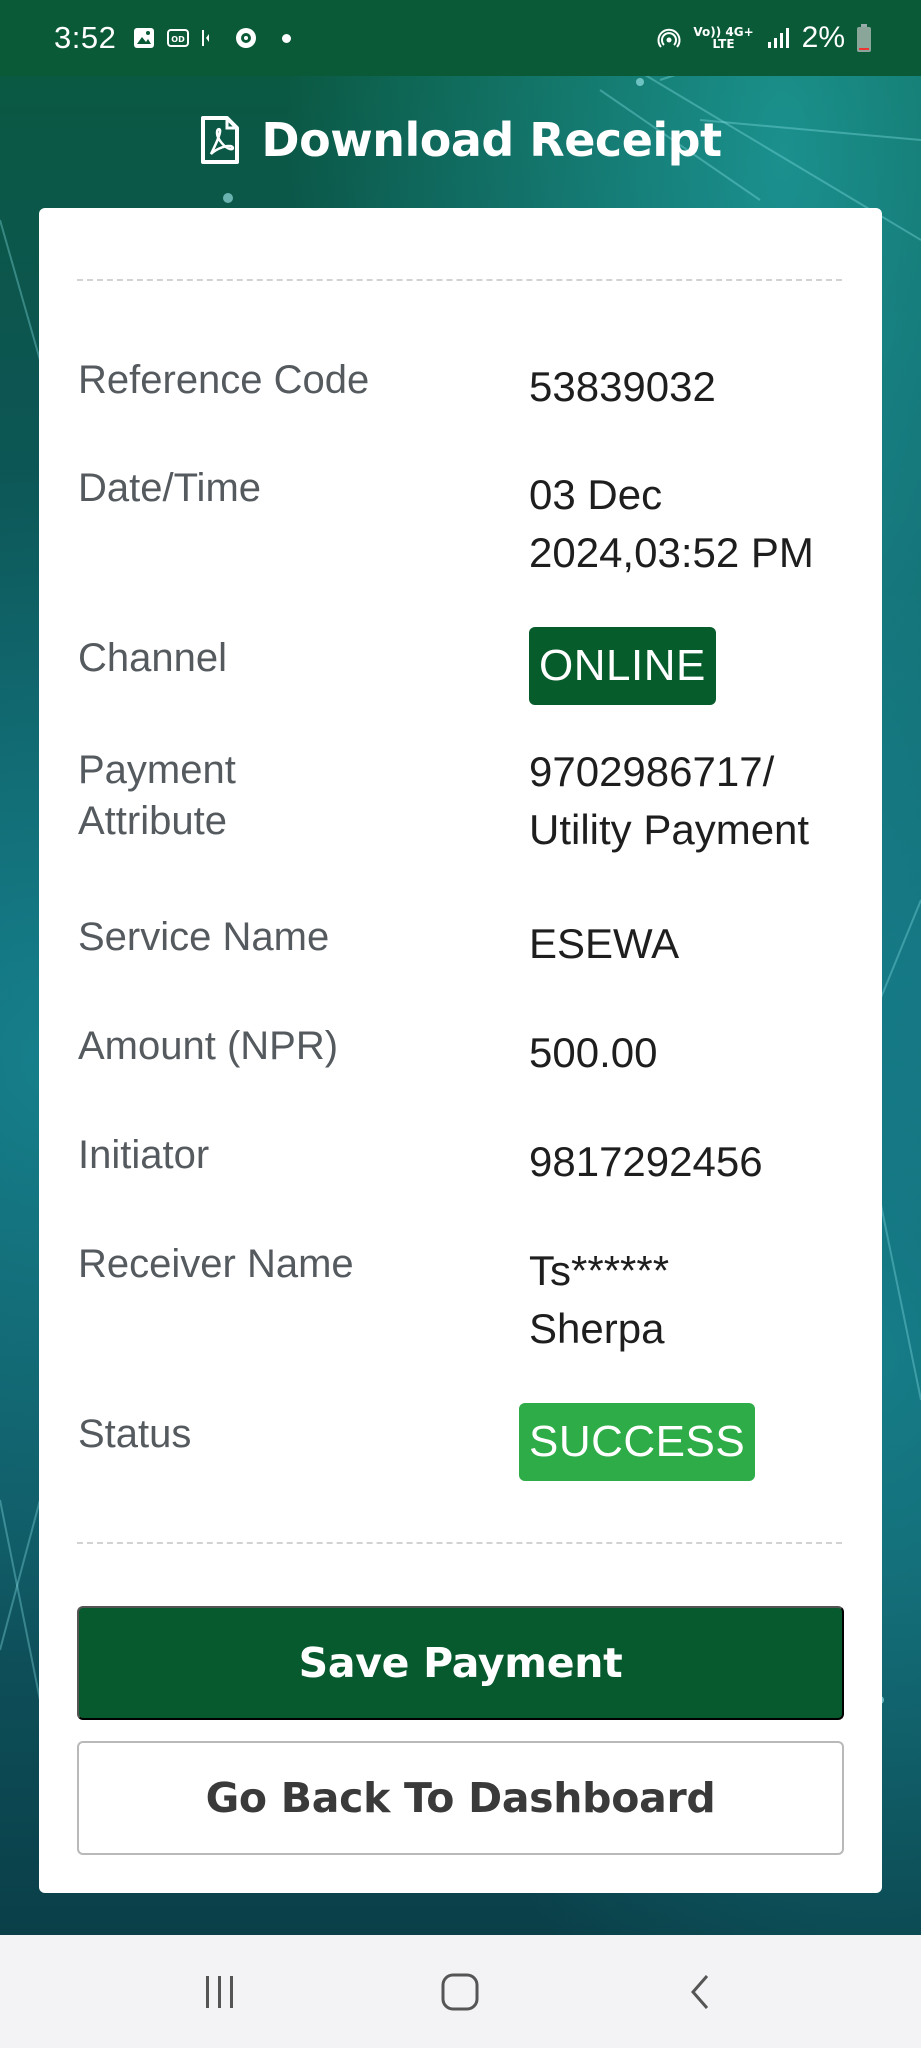 This screenshot has height=2048, width=921. I want to click on initiator-value: 9817292456, so click(646, 1161).